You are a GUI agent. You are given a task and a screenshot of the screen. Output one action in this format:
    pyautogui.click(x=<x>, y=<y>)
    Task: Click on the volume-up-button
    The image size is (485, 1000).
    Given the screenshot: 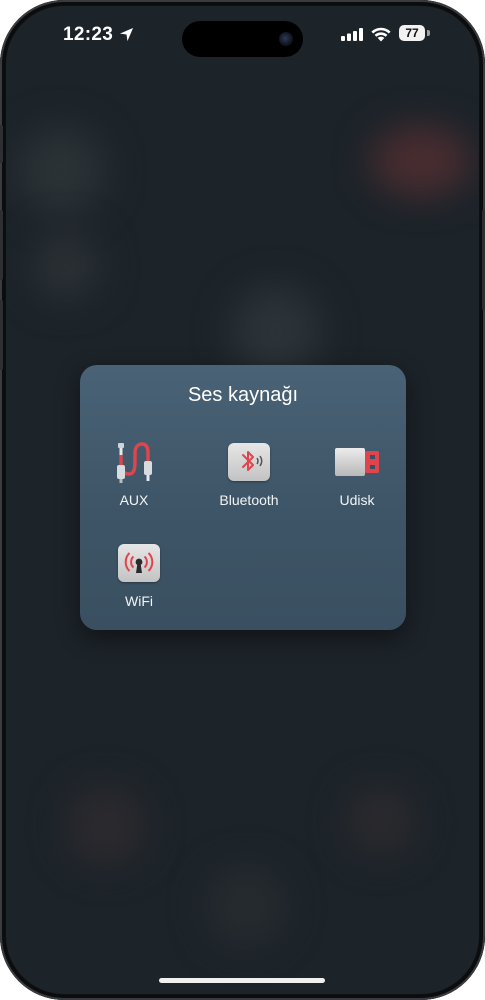 What is the action you would take?
    pyautogui.click(x=1, y=245)
    